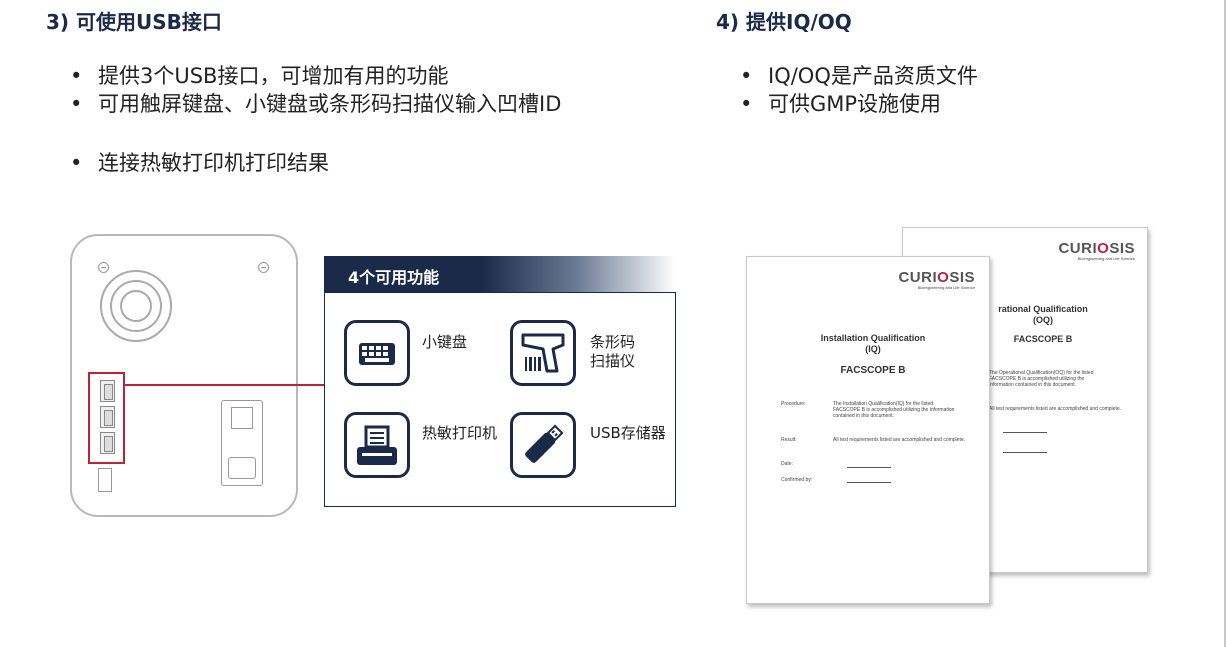 The width and height of the screenshot is (1226, 647). I want to click on iq-logo-sub: Bioengineering and Life Science, so click(946, 287).